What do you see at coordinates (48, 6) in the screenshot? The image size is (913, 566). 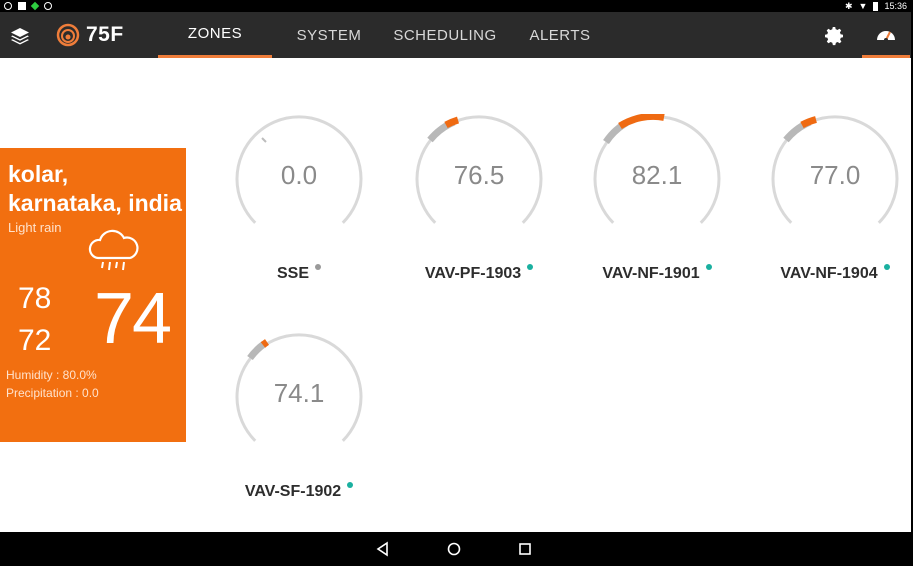 I see `sync-icon` at bounding box center [48, 6].